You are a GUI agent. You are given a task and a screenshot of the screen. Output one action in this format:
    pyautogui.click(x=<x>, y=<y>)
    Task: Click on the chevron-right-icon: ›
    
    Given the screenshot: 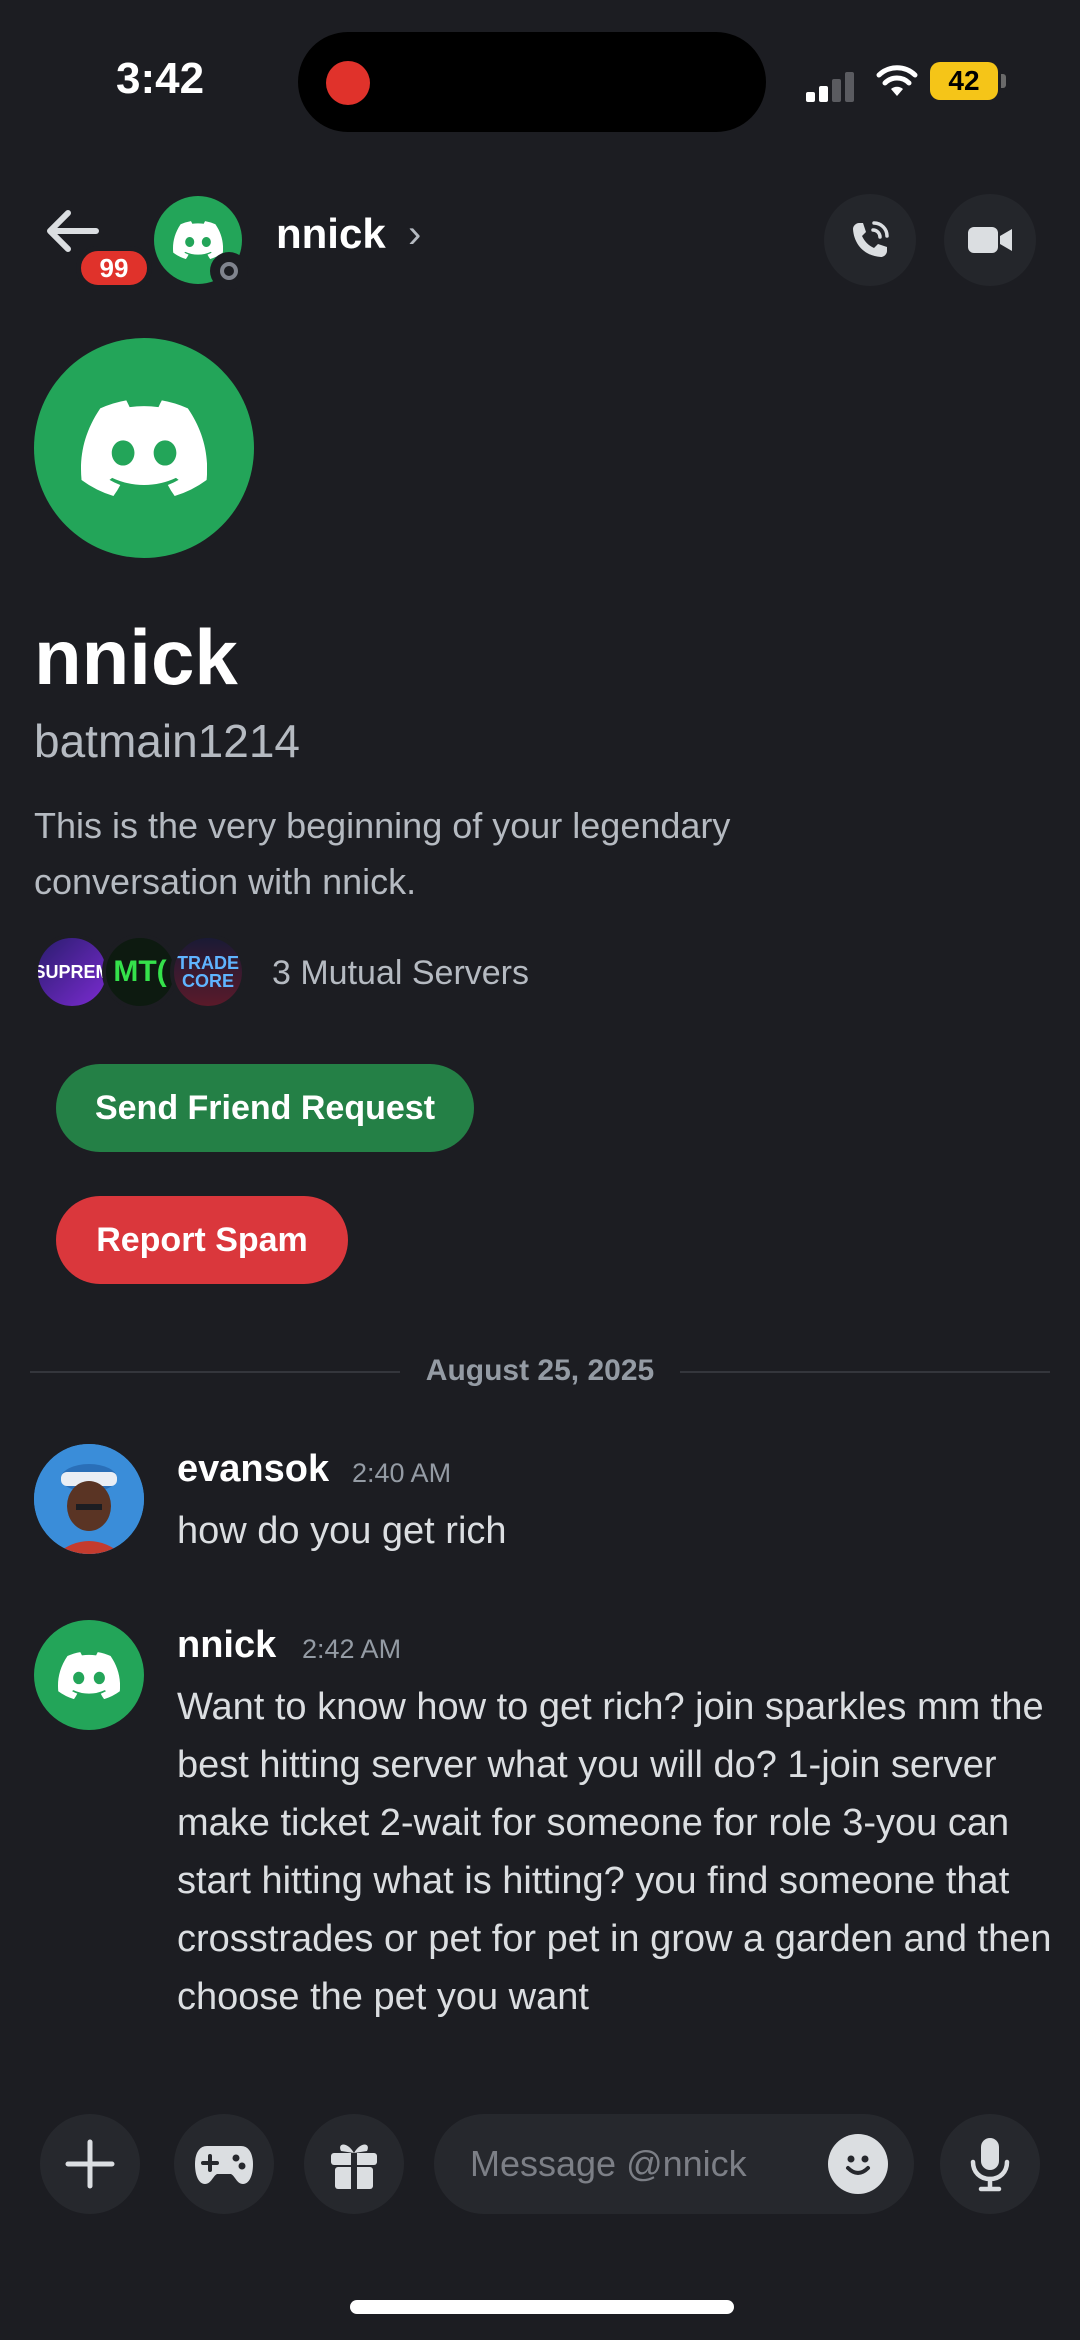 What is the action you would take?
    pyautogui.click(x=414, y=234)
    